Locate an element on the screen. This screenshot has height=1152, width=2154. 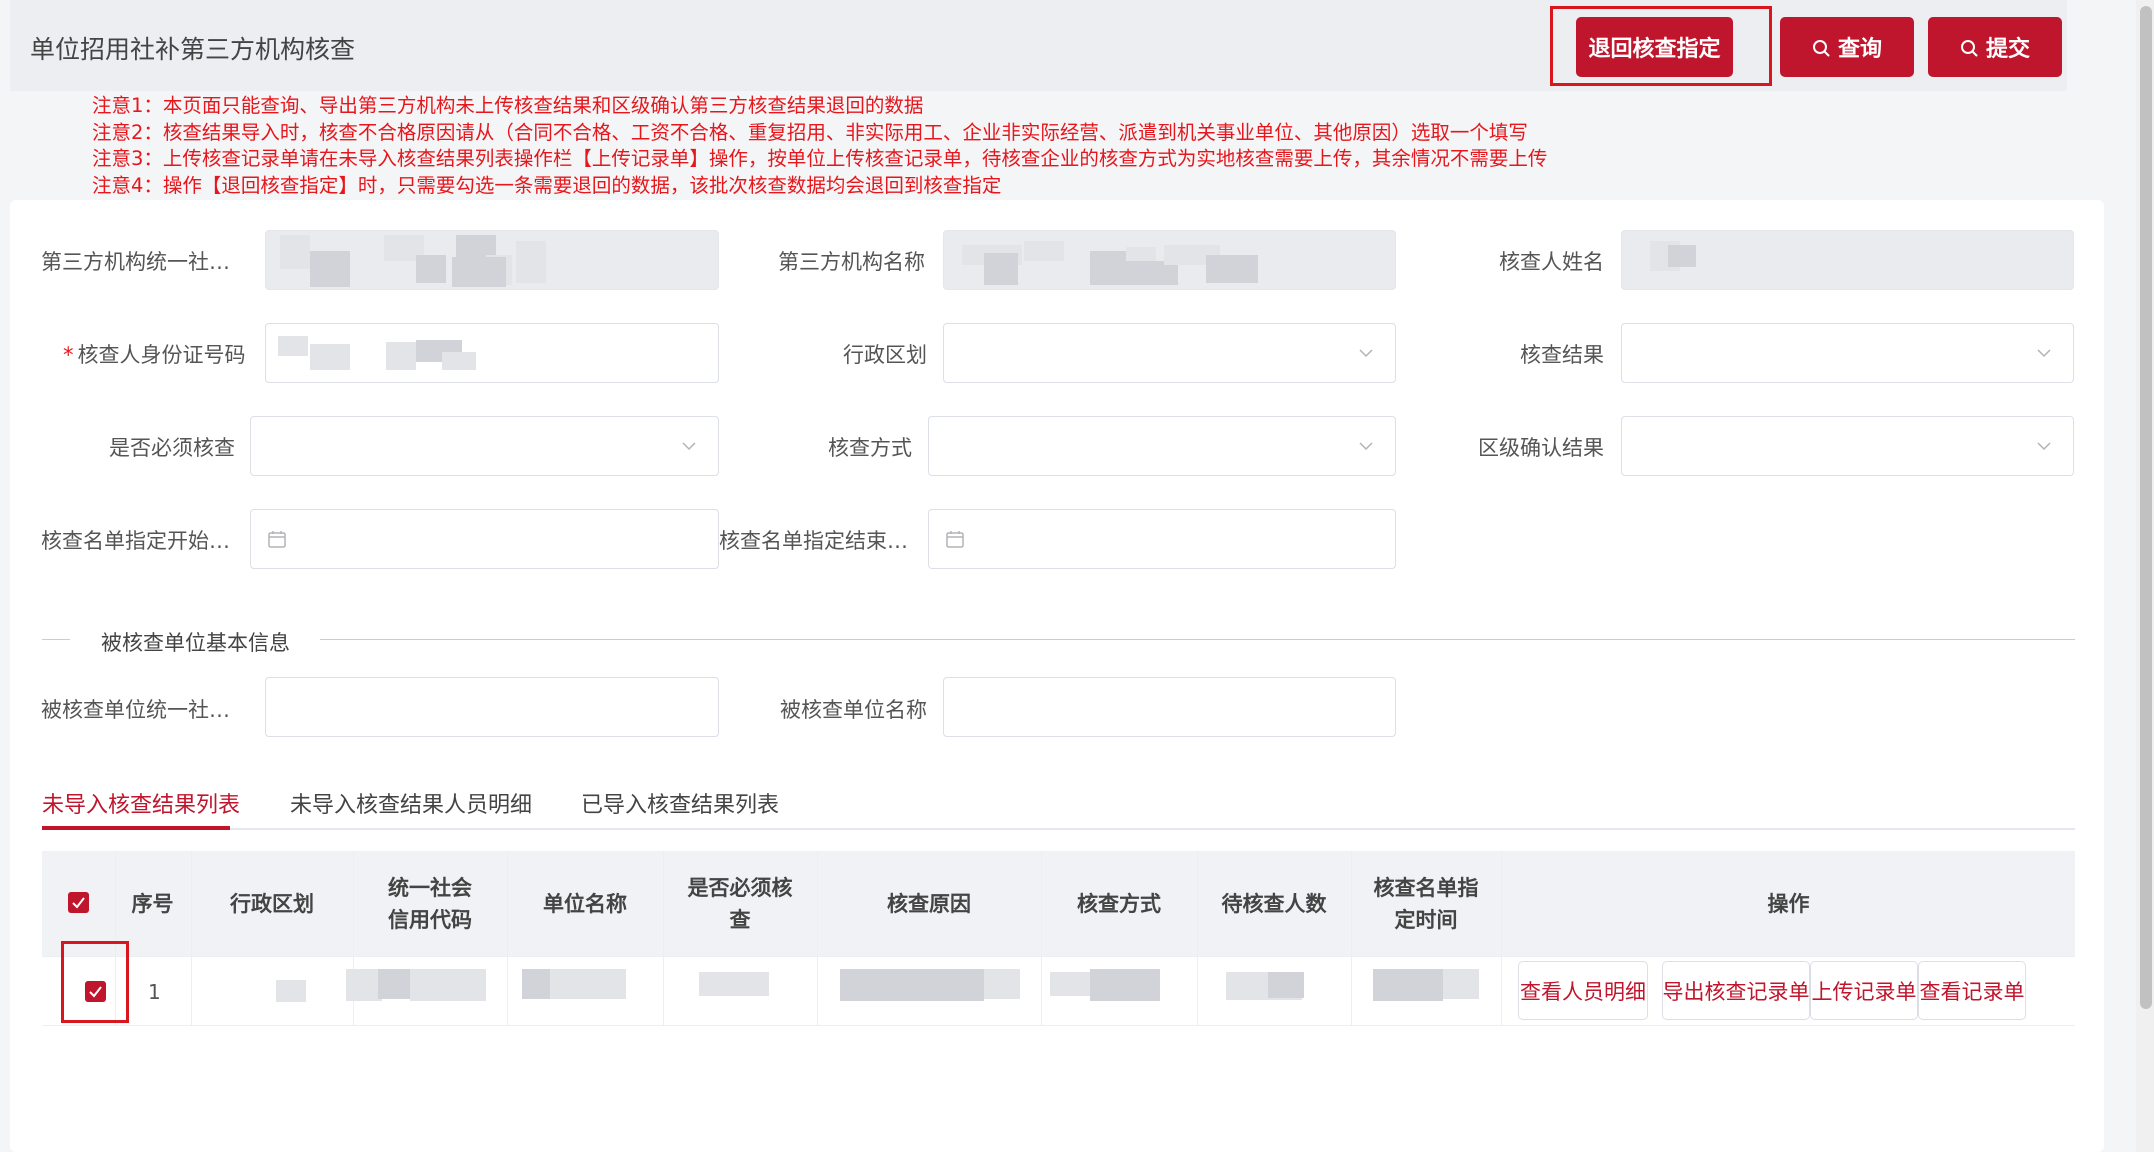
org-name-label: 第三方机构名称 is located at coordinates (851, 262).